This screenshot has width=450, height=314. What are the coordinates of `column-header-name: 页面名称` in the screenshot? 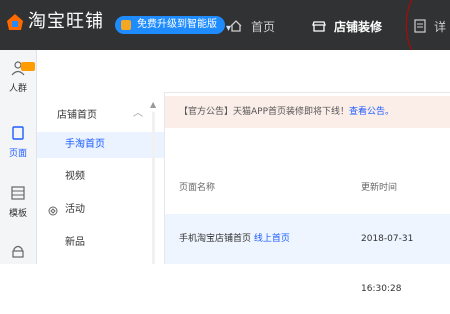 It's located at (197, 188).